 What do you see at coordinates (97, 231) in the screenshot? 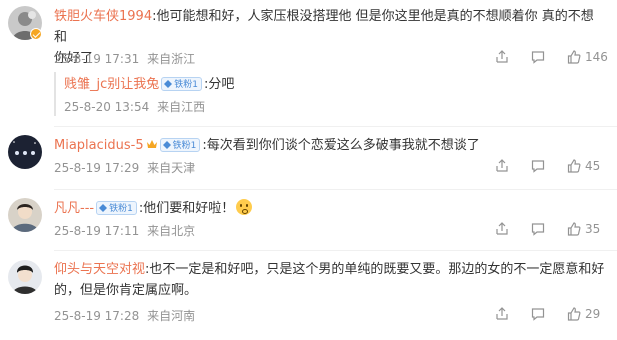
I see `timestamp: 25-8-19 17:11` at bounding box center [97, 231].